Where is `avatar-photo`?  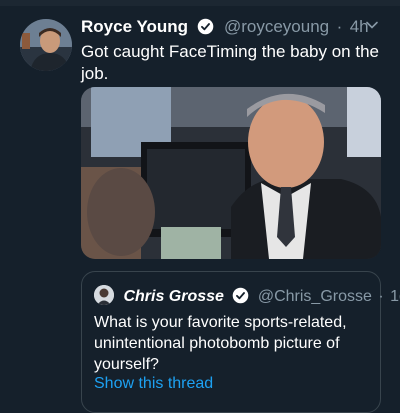
avatar-photo is located at coordinates (46, 45).